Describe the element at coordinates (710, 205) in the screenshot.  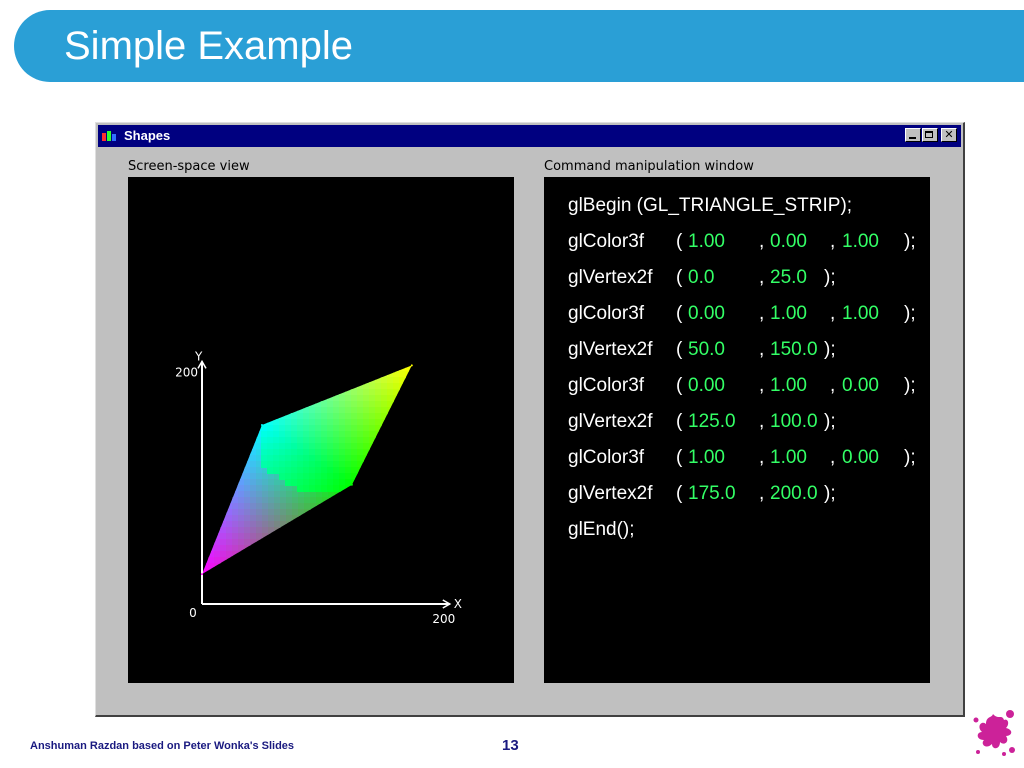
I see `code-statement: glBegin (GL_TRIANGLE_STRIP);` at that location.